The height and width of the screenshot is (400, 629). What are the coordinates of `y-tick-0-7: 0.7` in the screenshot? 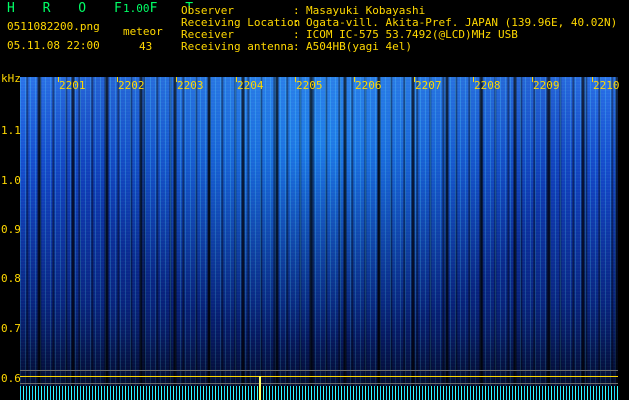 It's located at (11, 328).